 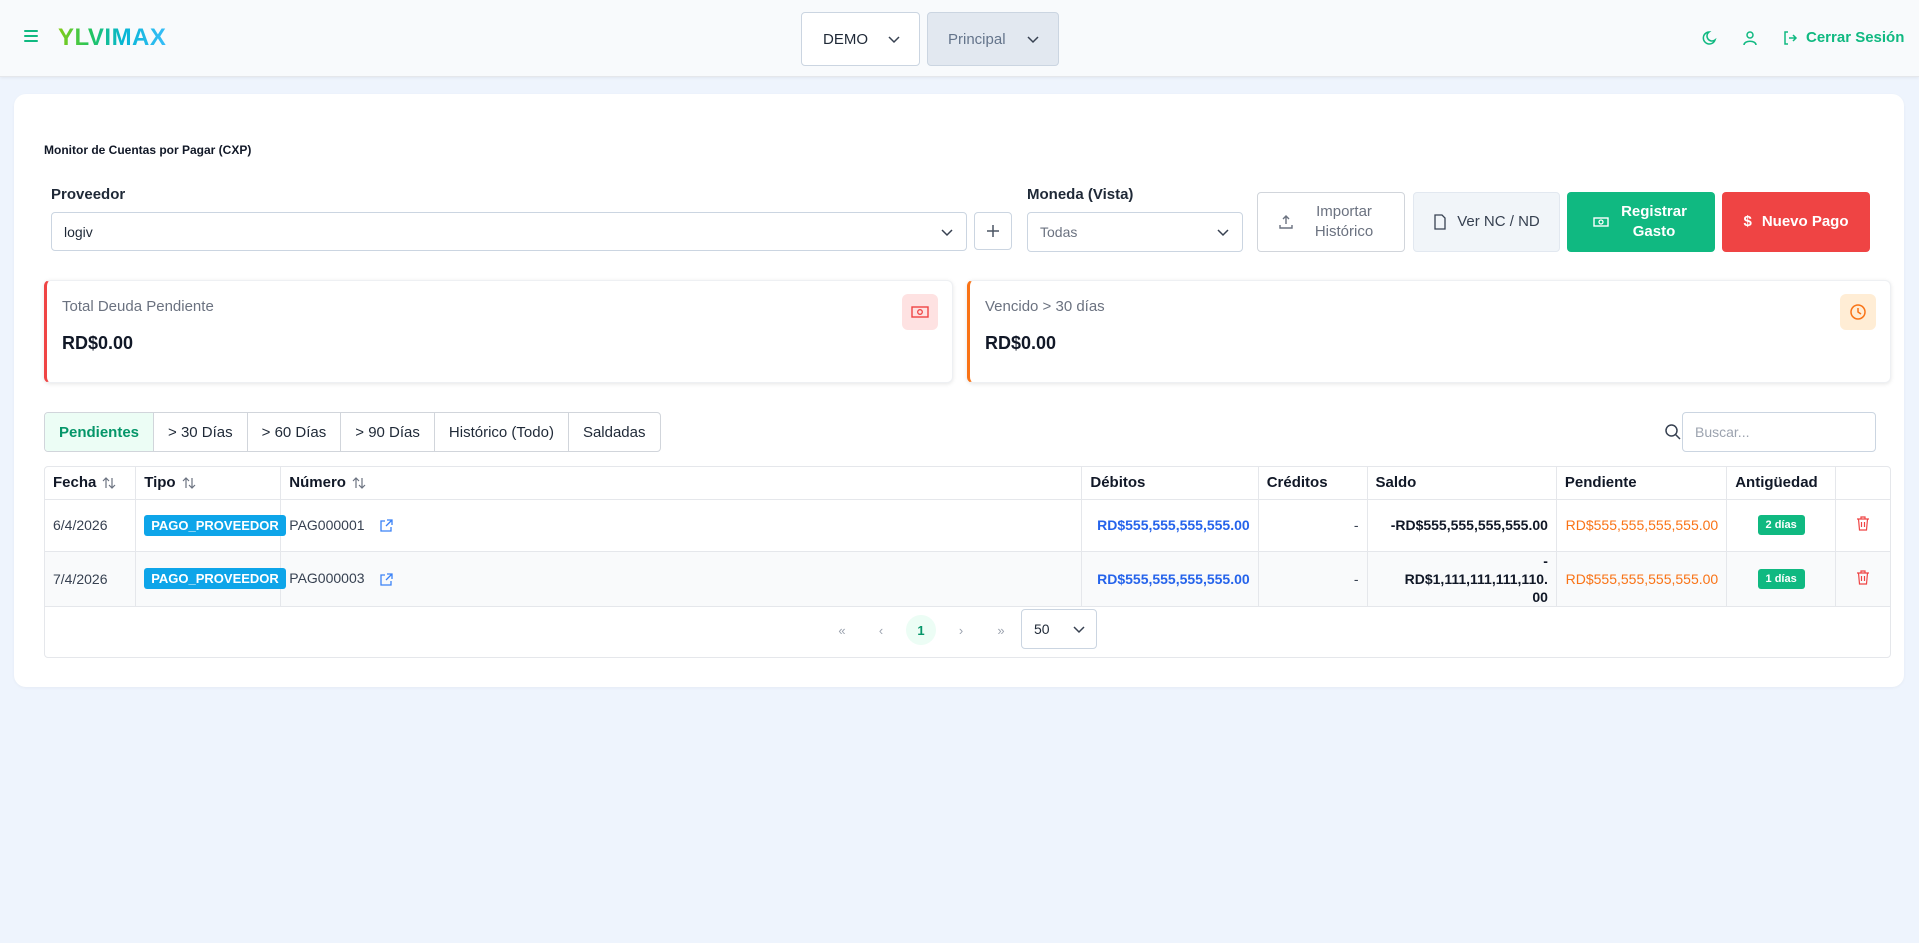 What do you see at coordinates (1462, 525) in the screenshot?
I see `cell-saldo: -RD$555,555,555,555.00` at bounding box center [1462, 525].